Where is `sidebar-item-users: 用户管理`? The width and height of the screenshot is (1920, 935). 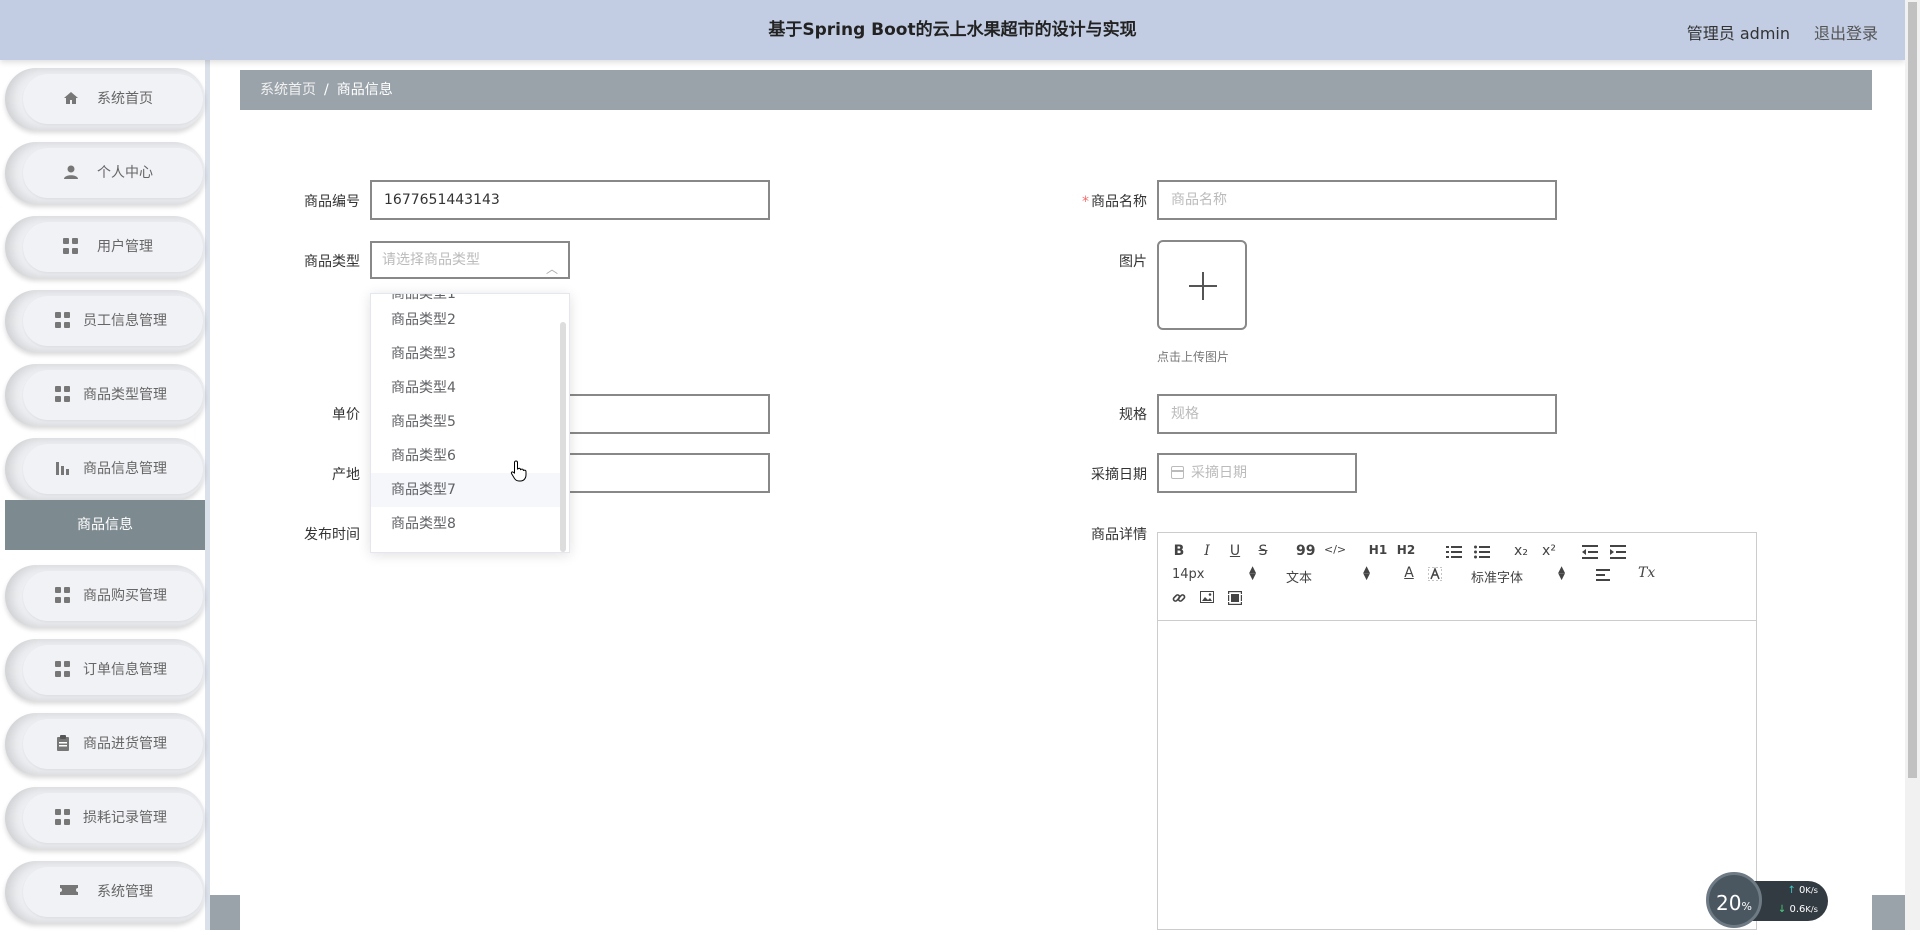 sidebar-item-users: 用户管理 is located at coordinates (105, 247).